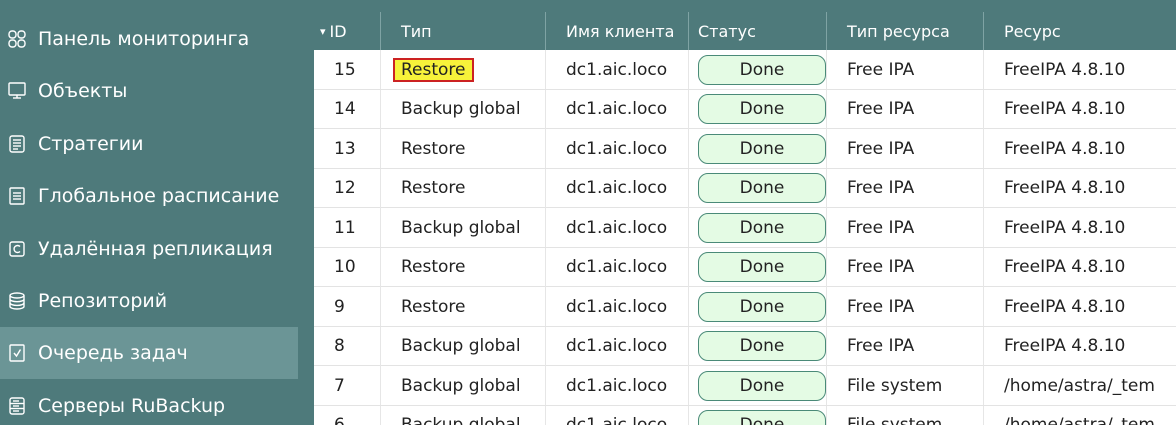 This screenshot has height=425, width=1176. Describe the element at coordinates (144, 39) in the screenshot. I see `sidebar-item-label: Панель мониторинга` at that location.